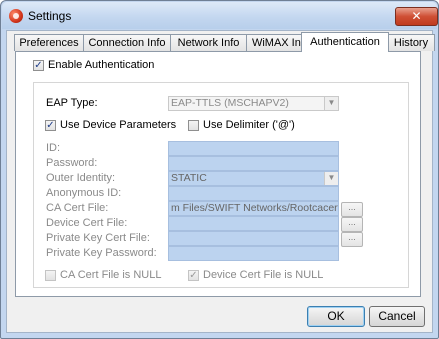  I want to click on outer-identity-label: Outer Identity:, so click(81, 178).